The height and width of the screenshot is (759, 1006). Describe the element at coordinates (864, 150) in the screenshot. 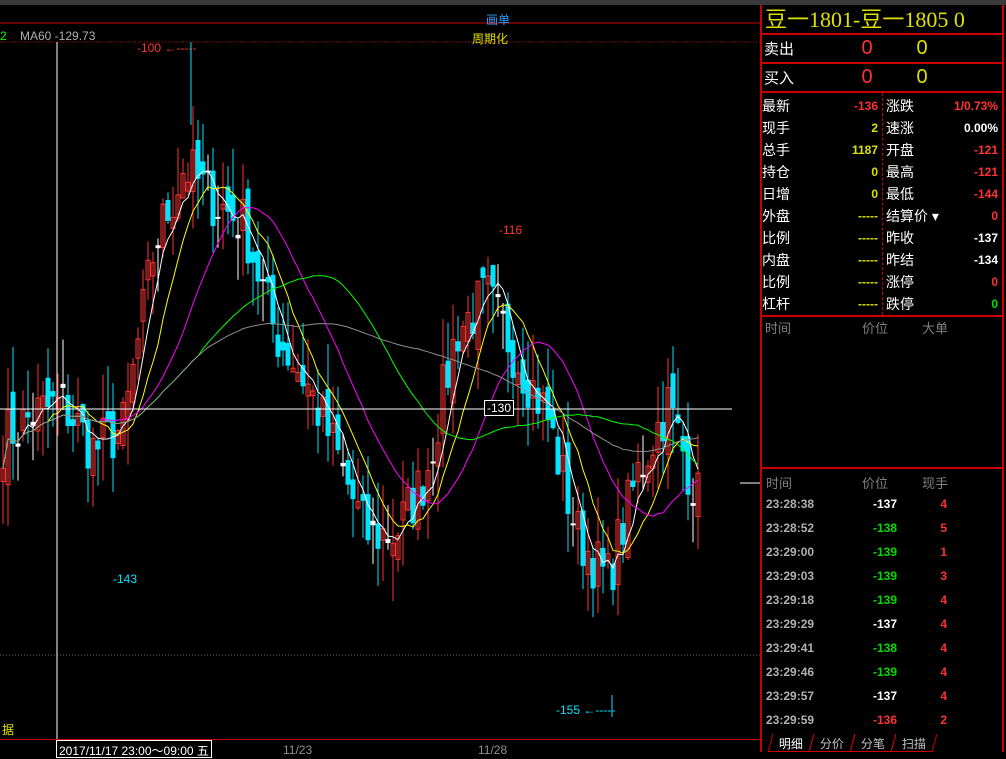

I see `stat-value: 1187` at that location.